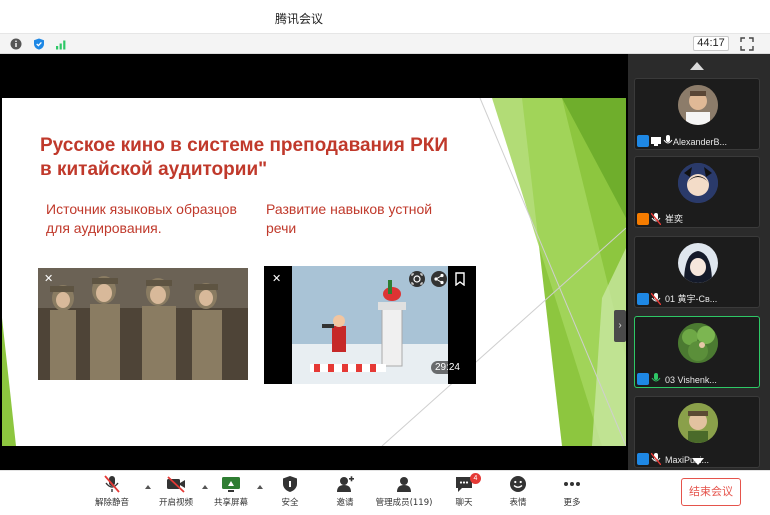 This screenshot has width=770, height=515. What do you see at coordinates (572, 503) in the screenshot?
I see `more-label: 更多` at bounding box center [572, 503].